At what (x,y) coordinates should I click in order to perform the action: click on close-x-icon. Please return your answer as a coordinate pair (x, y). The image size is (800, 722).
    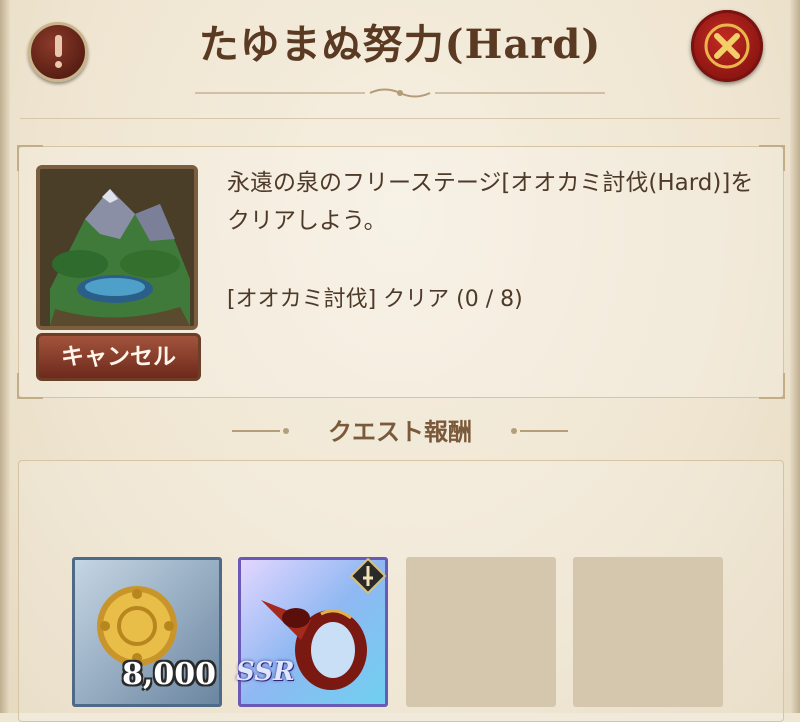
    Looking at the image, I should click on (727, 46).